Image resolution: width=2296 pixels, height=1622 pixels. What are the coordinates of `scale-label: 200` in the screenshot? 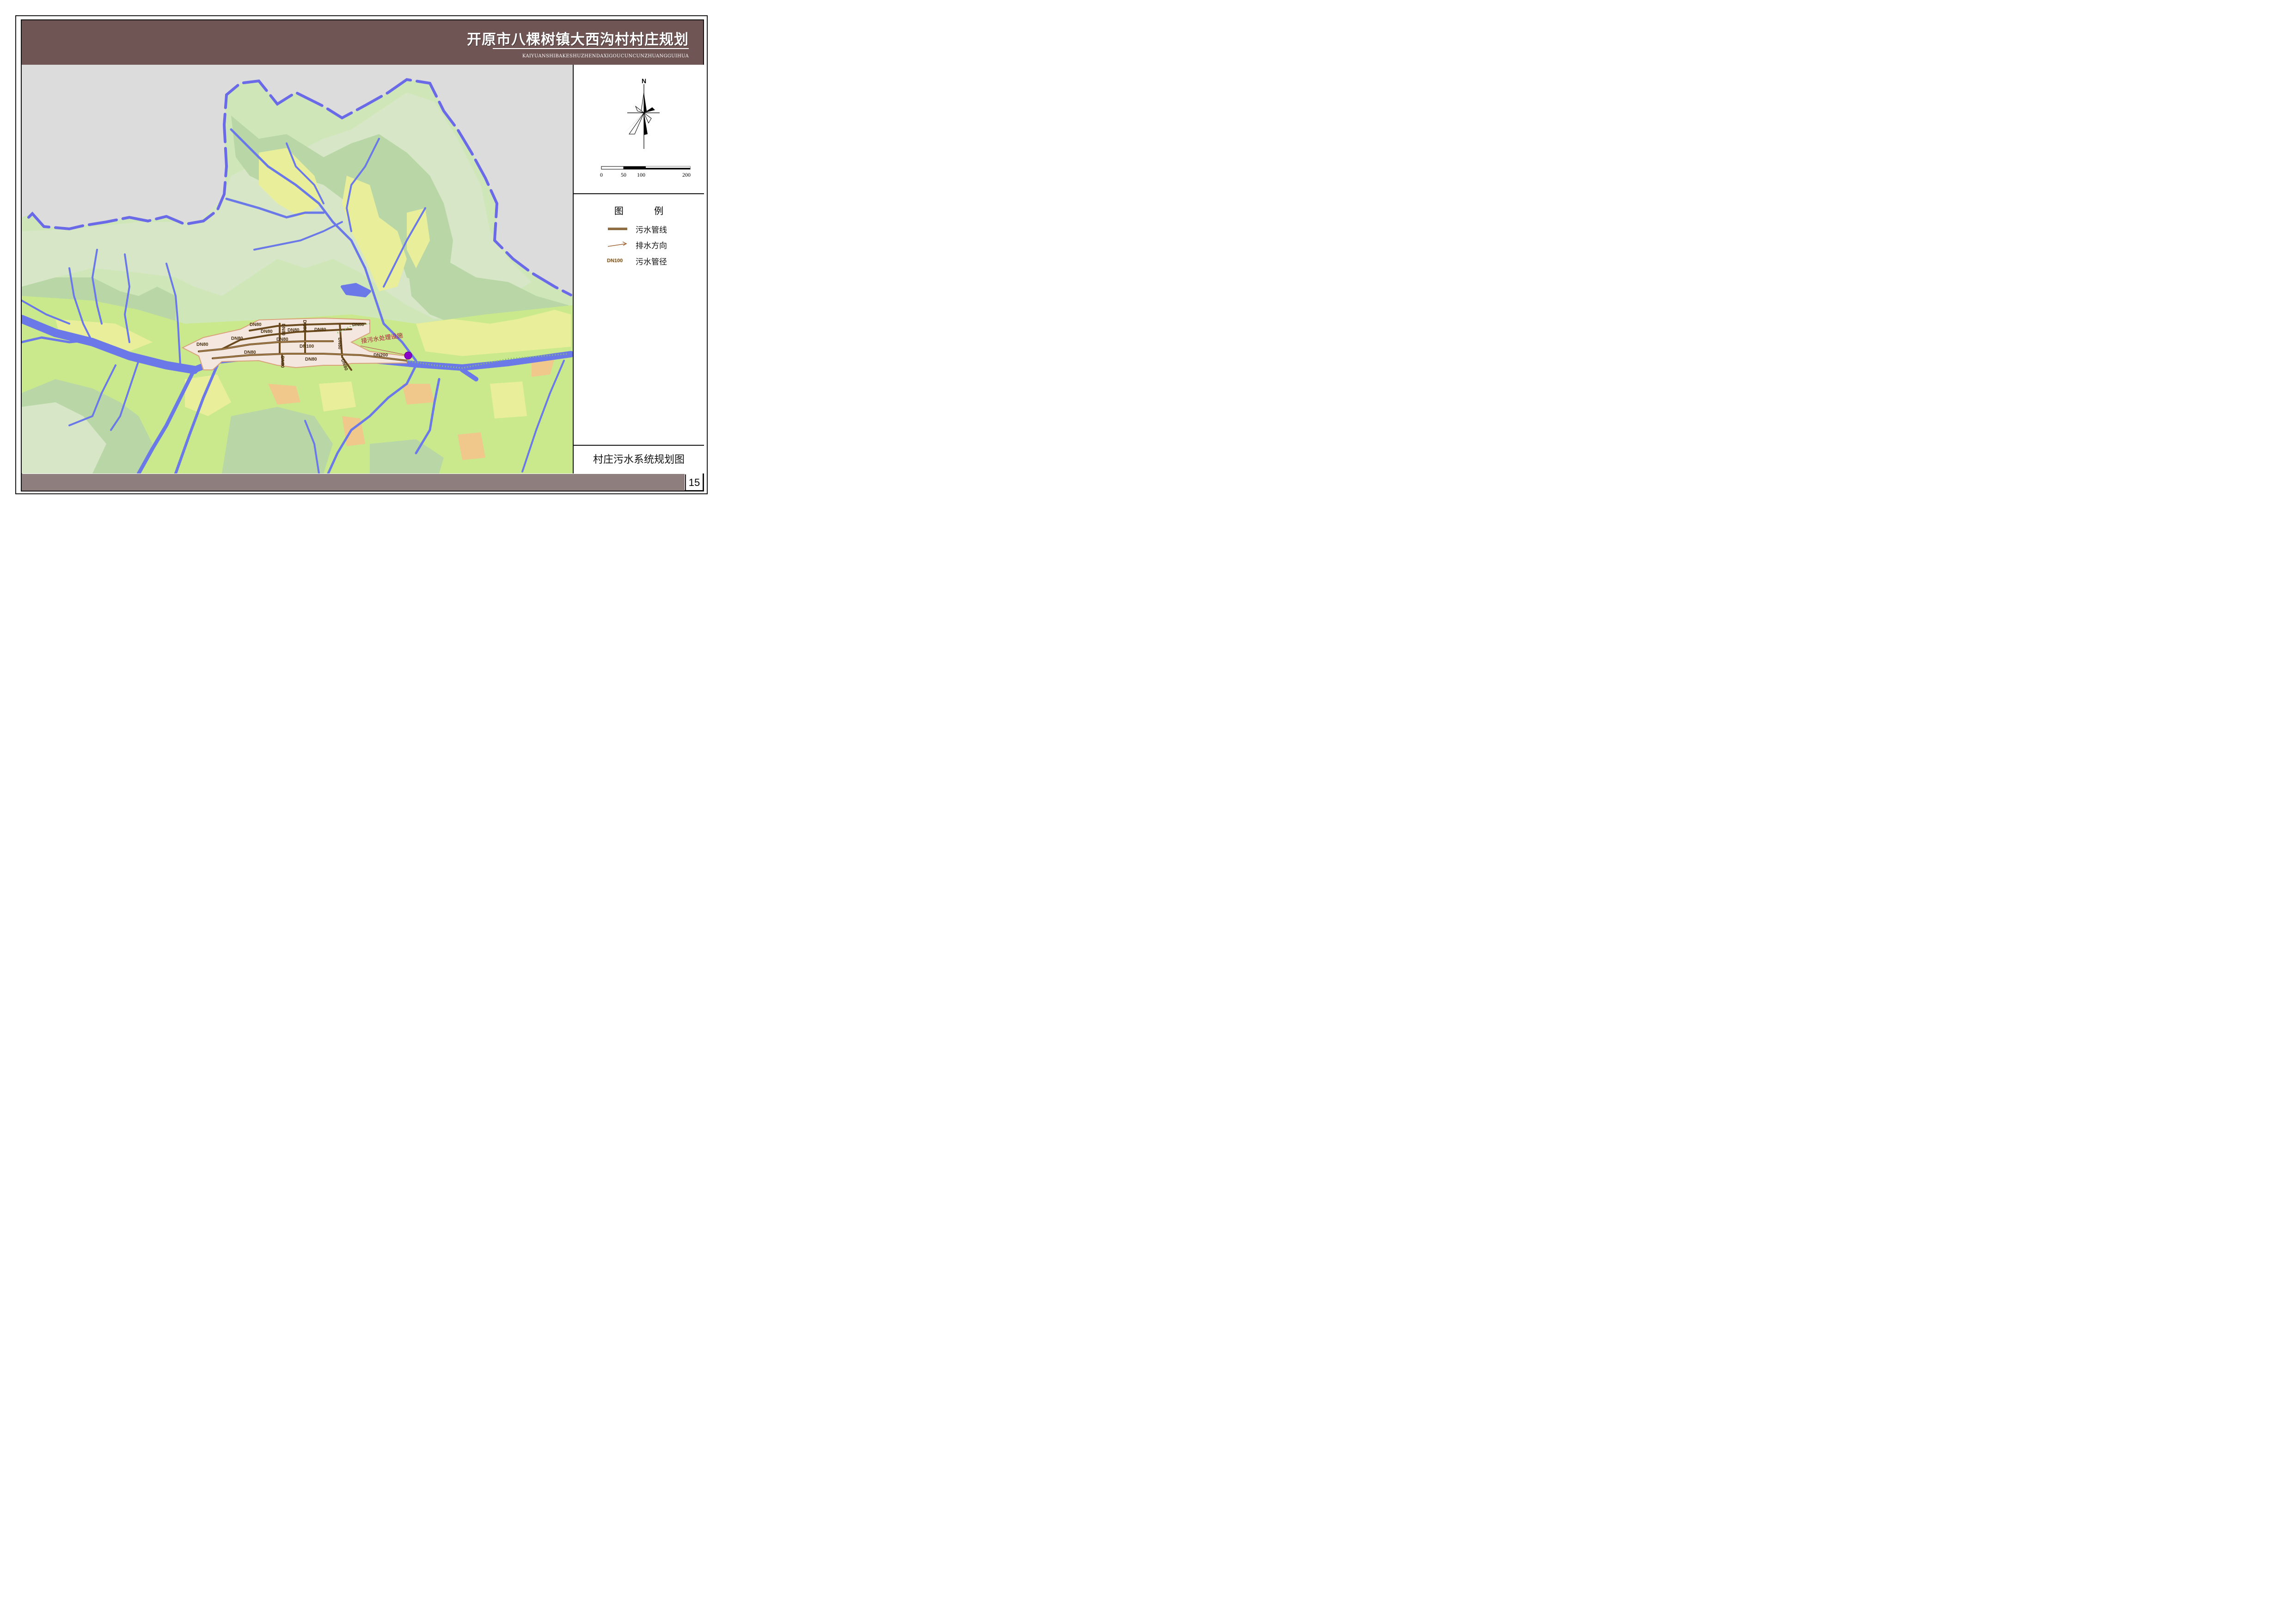 It's located at (686, 175).